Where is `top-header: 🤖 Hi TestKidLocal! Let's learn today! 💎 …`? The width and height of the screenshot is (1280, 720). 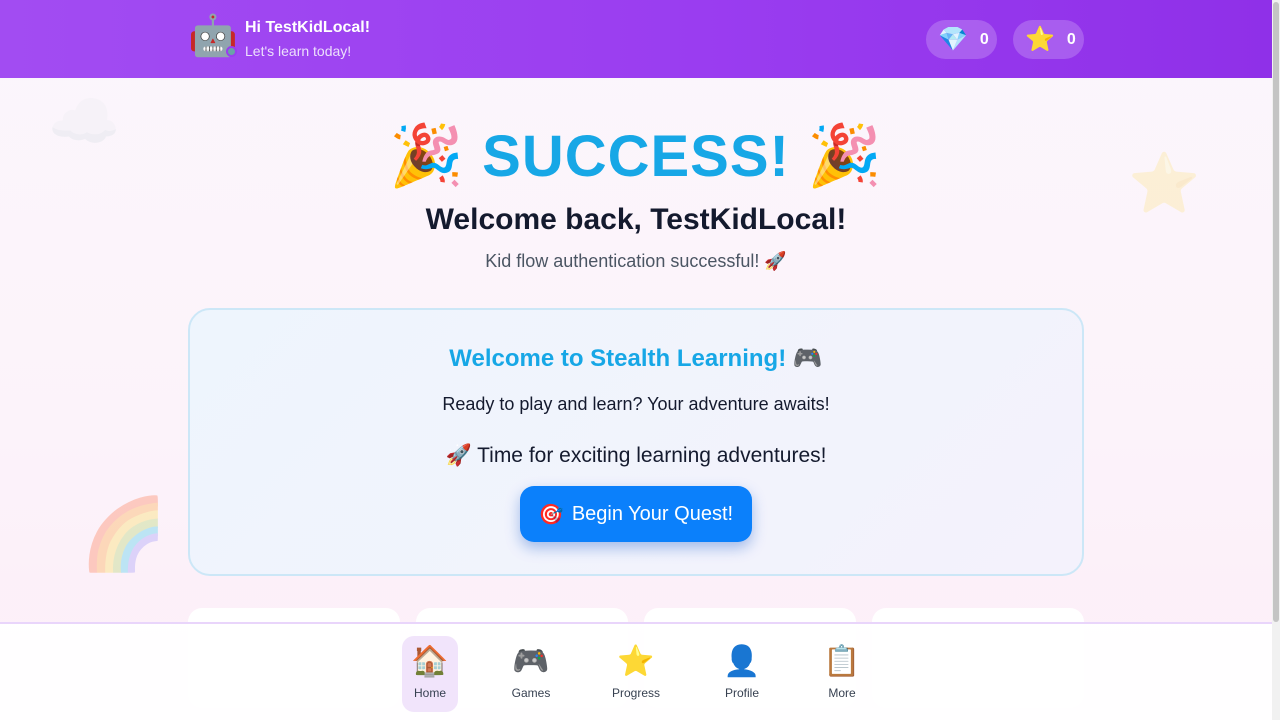 top-header: 🤖 Hi TestKidLocal! Let's learn today! 💎 … is located at coordinates (636, 39).